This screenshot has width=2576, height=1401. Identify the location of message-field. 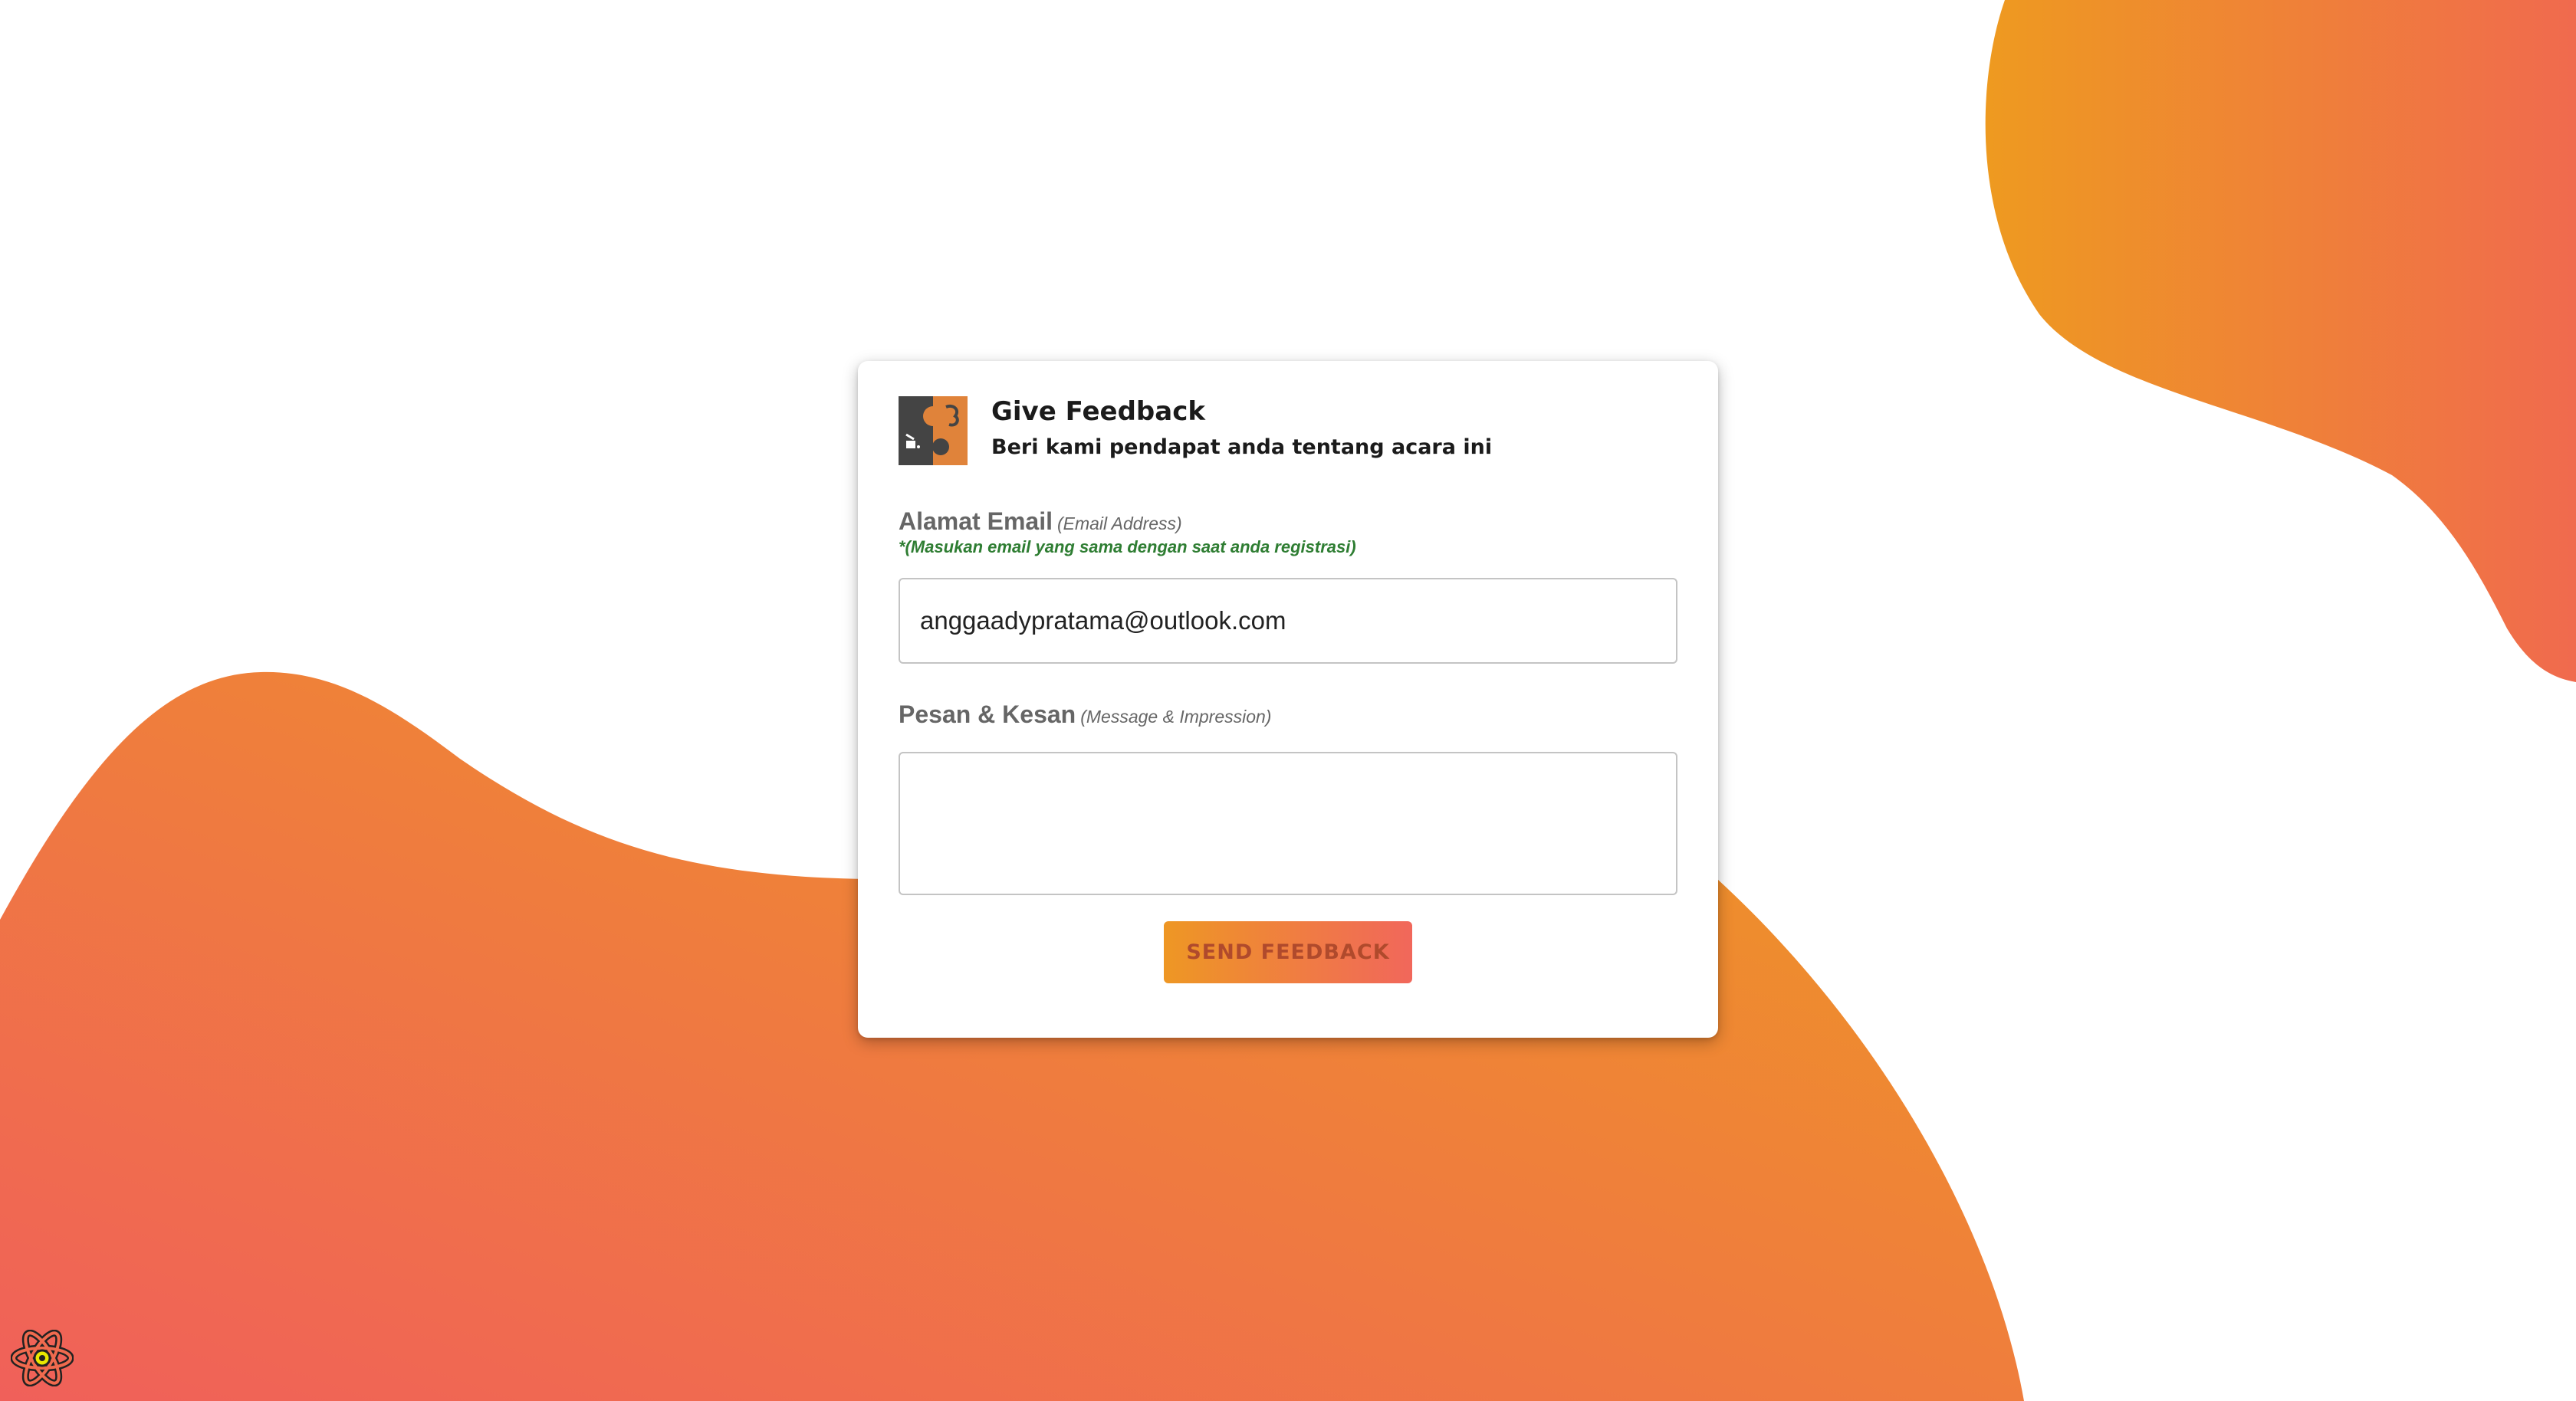
(1288, 823).